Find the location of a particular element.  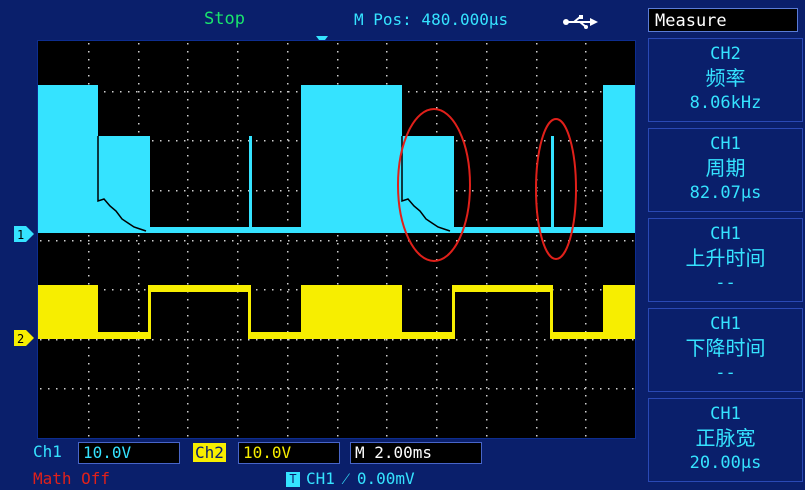

timebase: M 2.00ms is located at coordinates (416, 453).